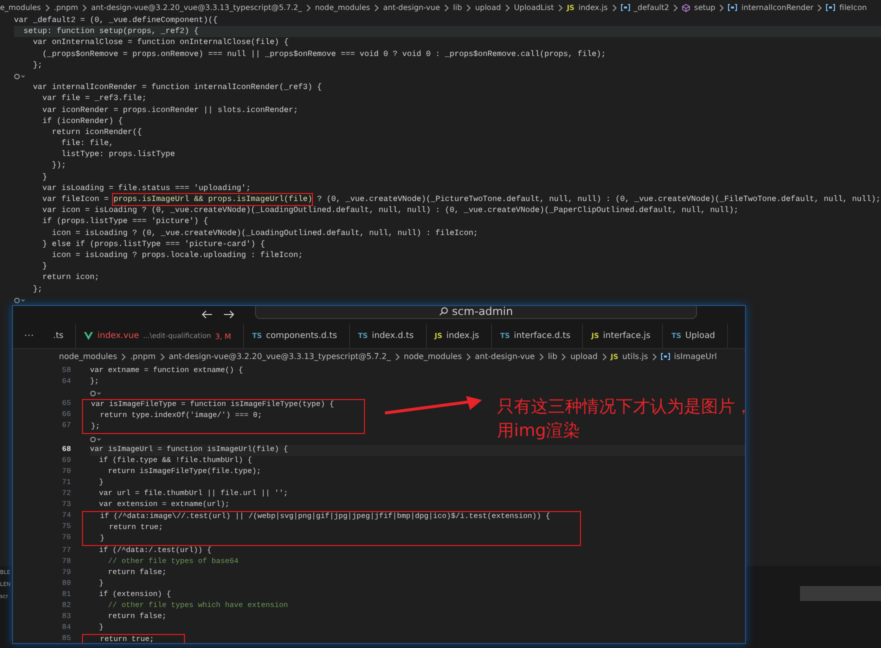  What do you see at coordinates (695, 356) in the screenshot?
I see `breadcrumb-item: isImageUrl` at bounding box center [695, 356].